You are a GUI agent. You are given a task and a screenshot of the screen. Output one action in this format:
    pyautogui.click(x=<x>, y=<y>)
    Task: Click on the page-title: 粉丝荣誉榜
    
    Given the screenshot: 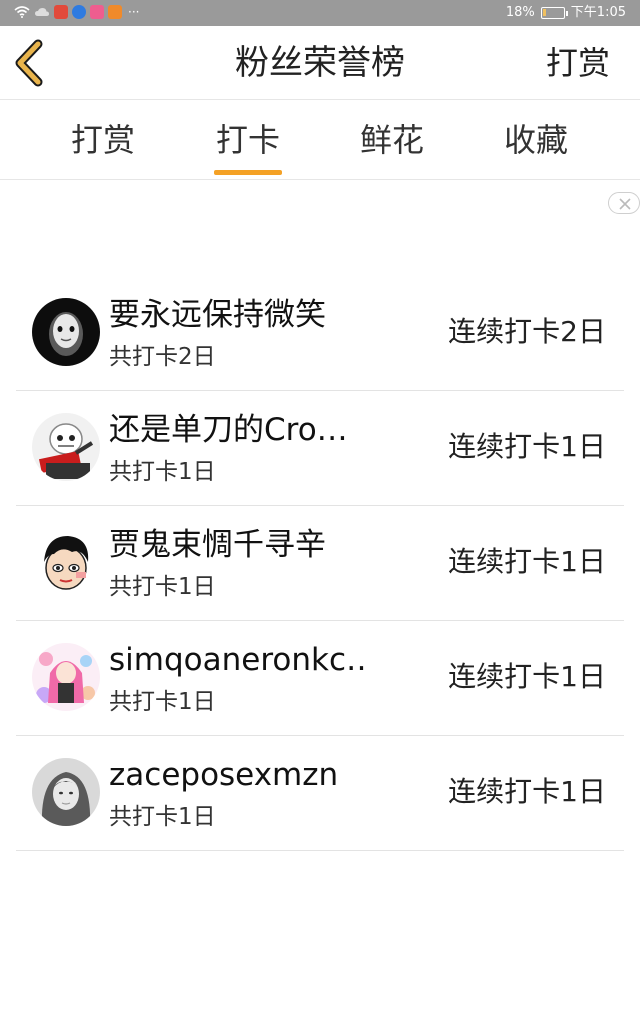 What is the action you would take?
    pyautogui.click(x=320, y=63)
    